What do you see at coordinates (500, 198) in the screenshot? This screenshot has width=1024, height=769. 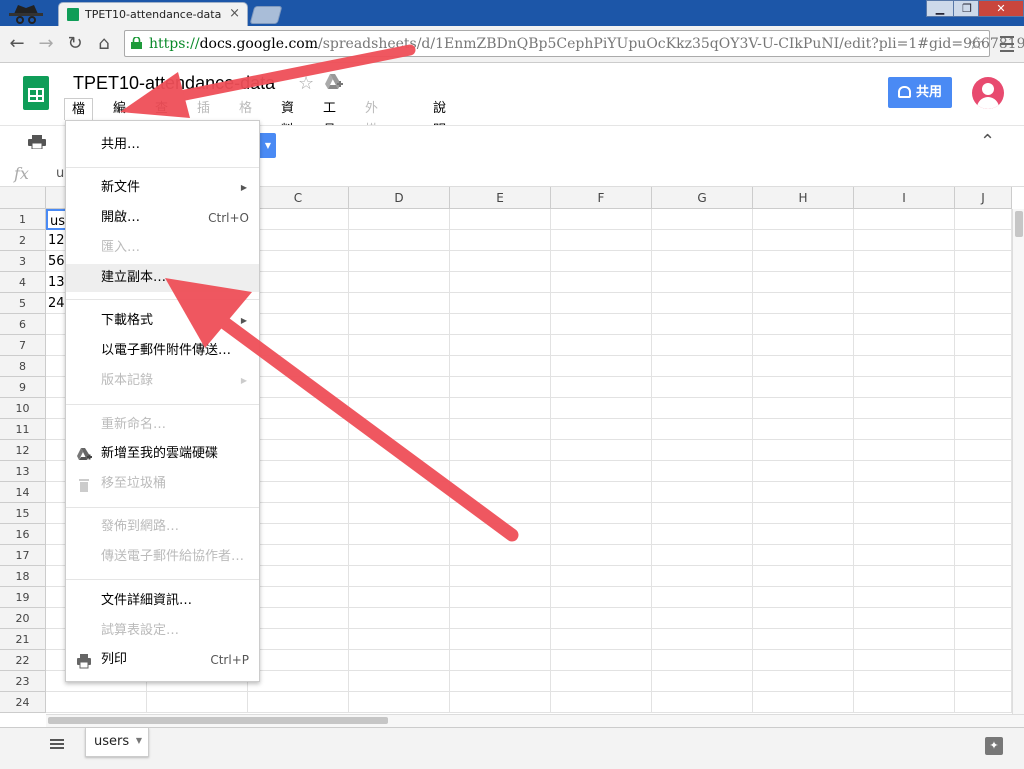 I see `column-header-e: E` at bounding box center [500, 198].